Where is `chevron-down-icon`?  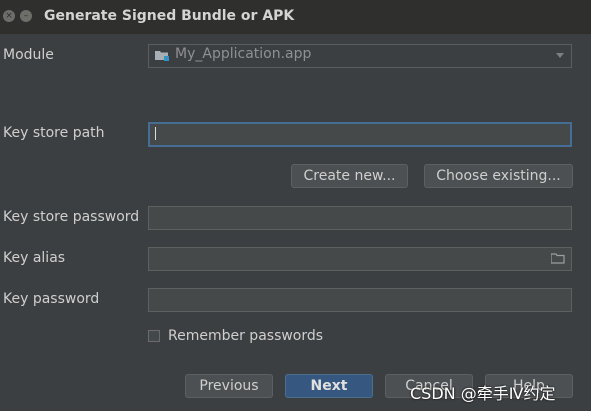 chevron-down-icon is located at coordinates (560, 55).